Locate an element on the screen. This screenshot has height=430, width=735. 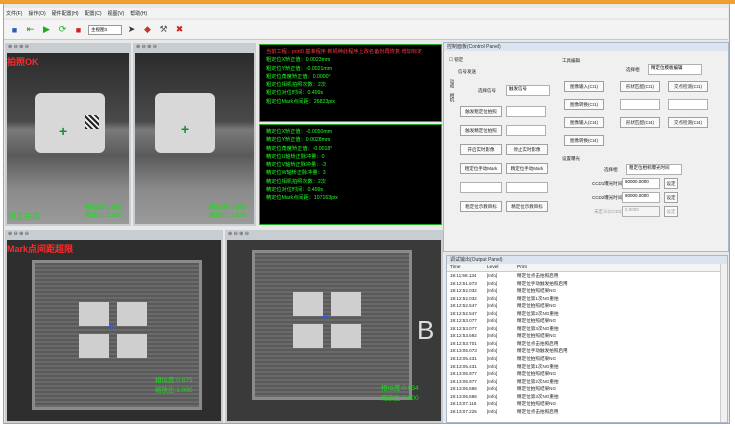
ccd1-label: CCD1曝光时间 is located at coordinates (607, 183).